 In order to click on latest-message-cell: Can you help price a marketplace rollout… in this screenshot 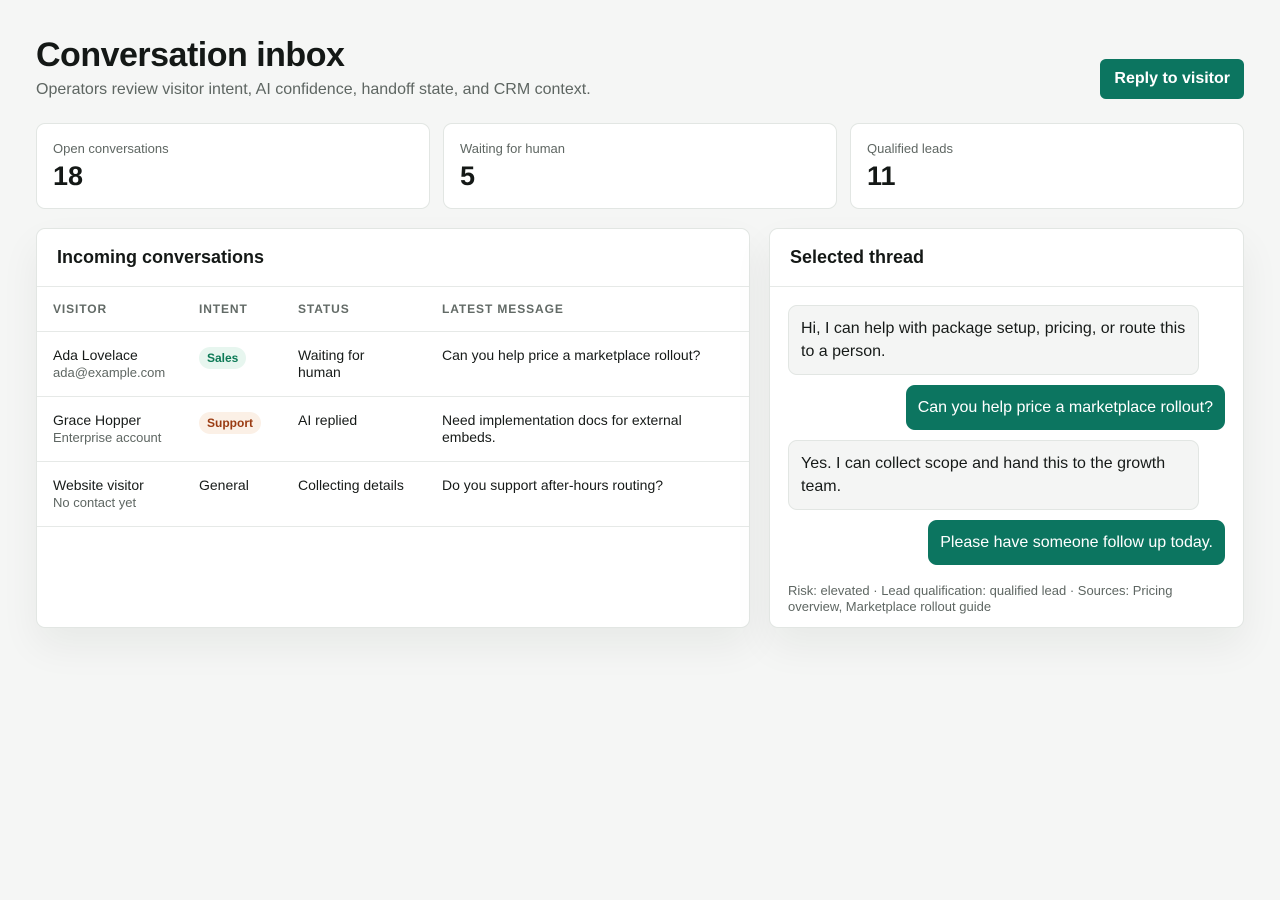, I will do `click(587, 364)`.